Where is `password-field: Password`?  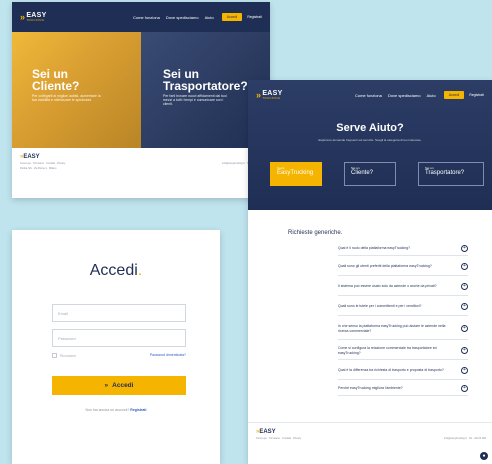 password-field: Password is located at coordinates (119, 338).